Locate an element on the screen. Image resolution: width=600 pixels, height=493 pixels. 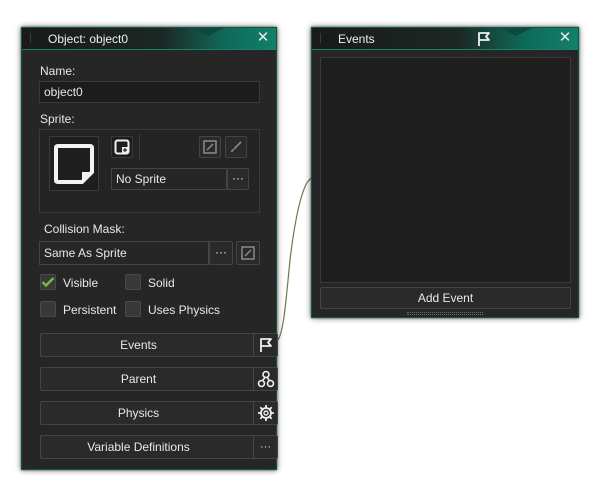
events-flag-button is located at coordinates (265, 345).